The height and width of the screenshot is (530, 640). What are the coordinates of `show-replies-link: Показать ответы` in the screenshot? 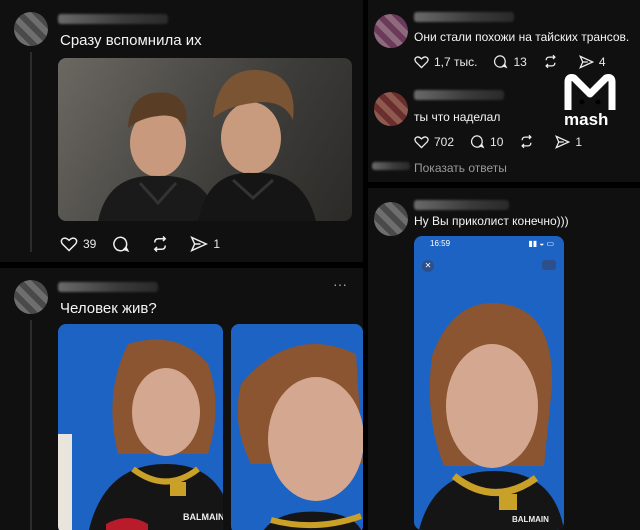 It's located at (460, 168).